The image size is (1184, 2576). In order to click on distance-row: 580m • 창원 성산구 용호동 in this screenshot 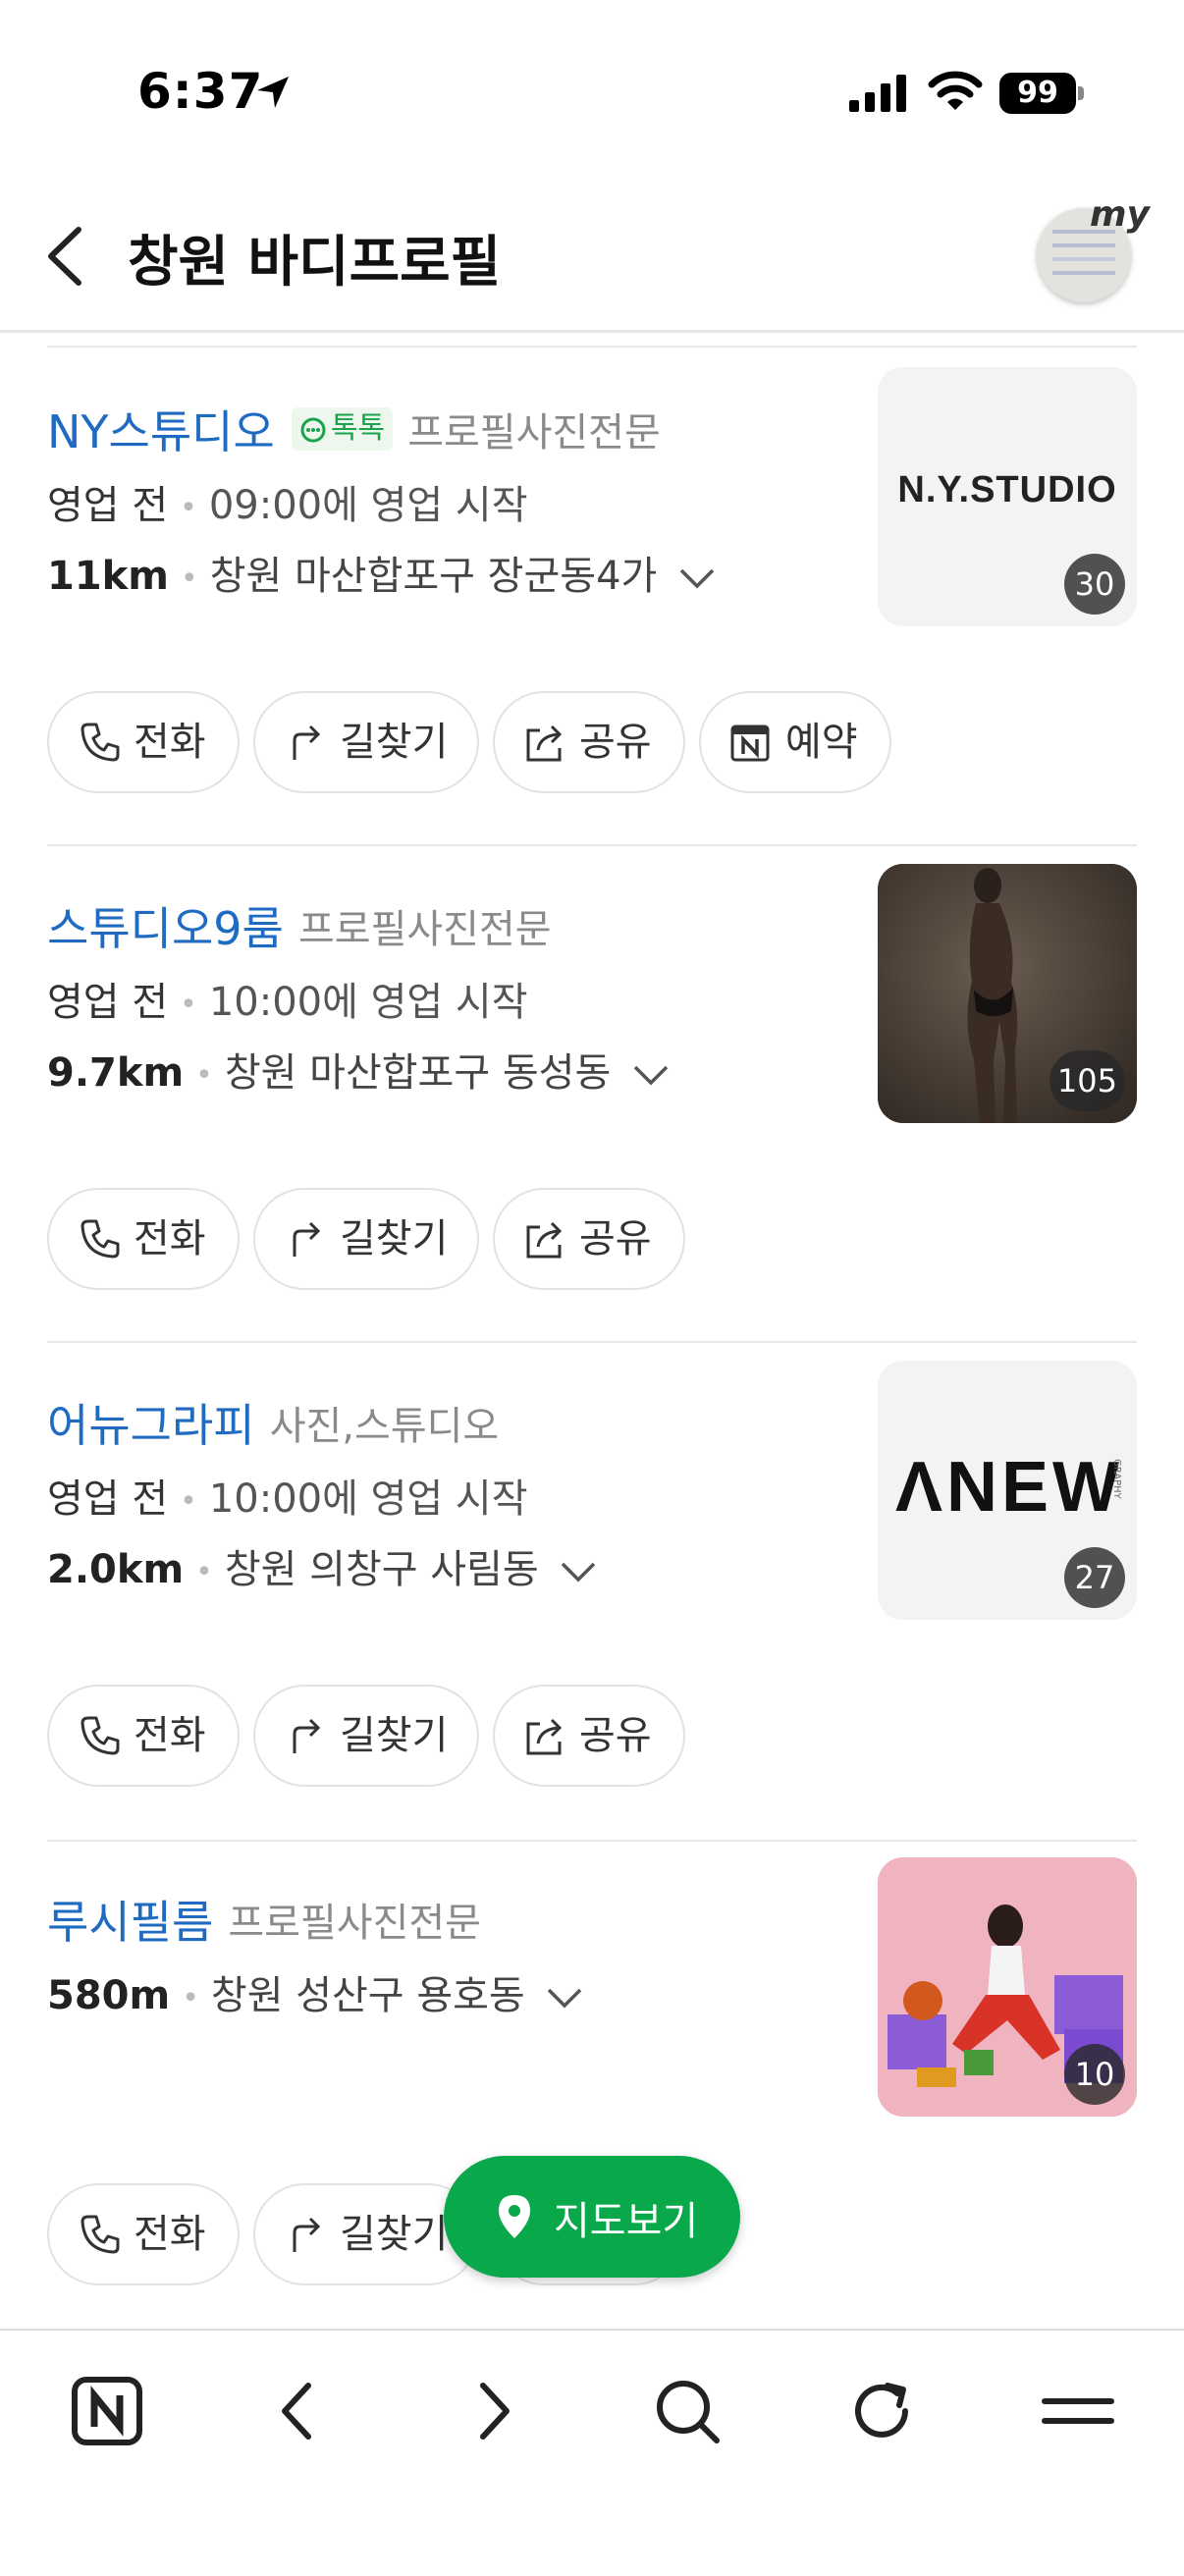, I will do `click(315, 1991)`.